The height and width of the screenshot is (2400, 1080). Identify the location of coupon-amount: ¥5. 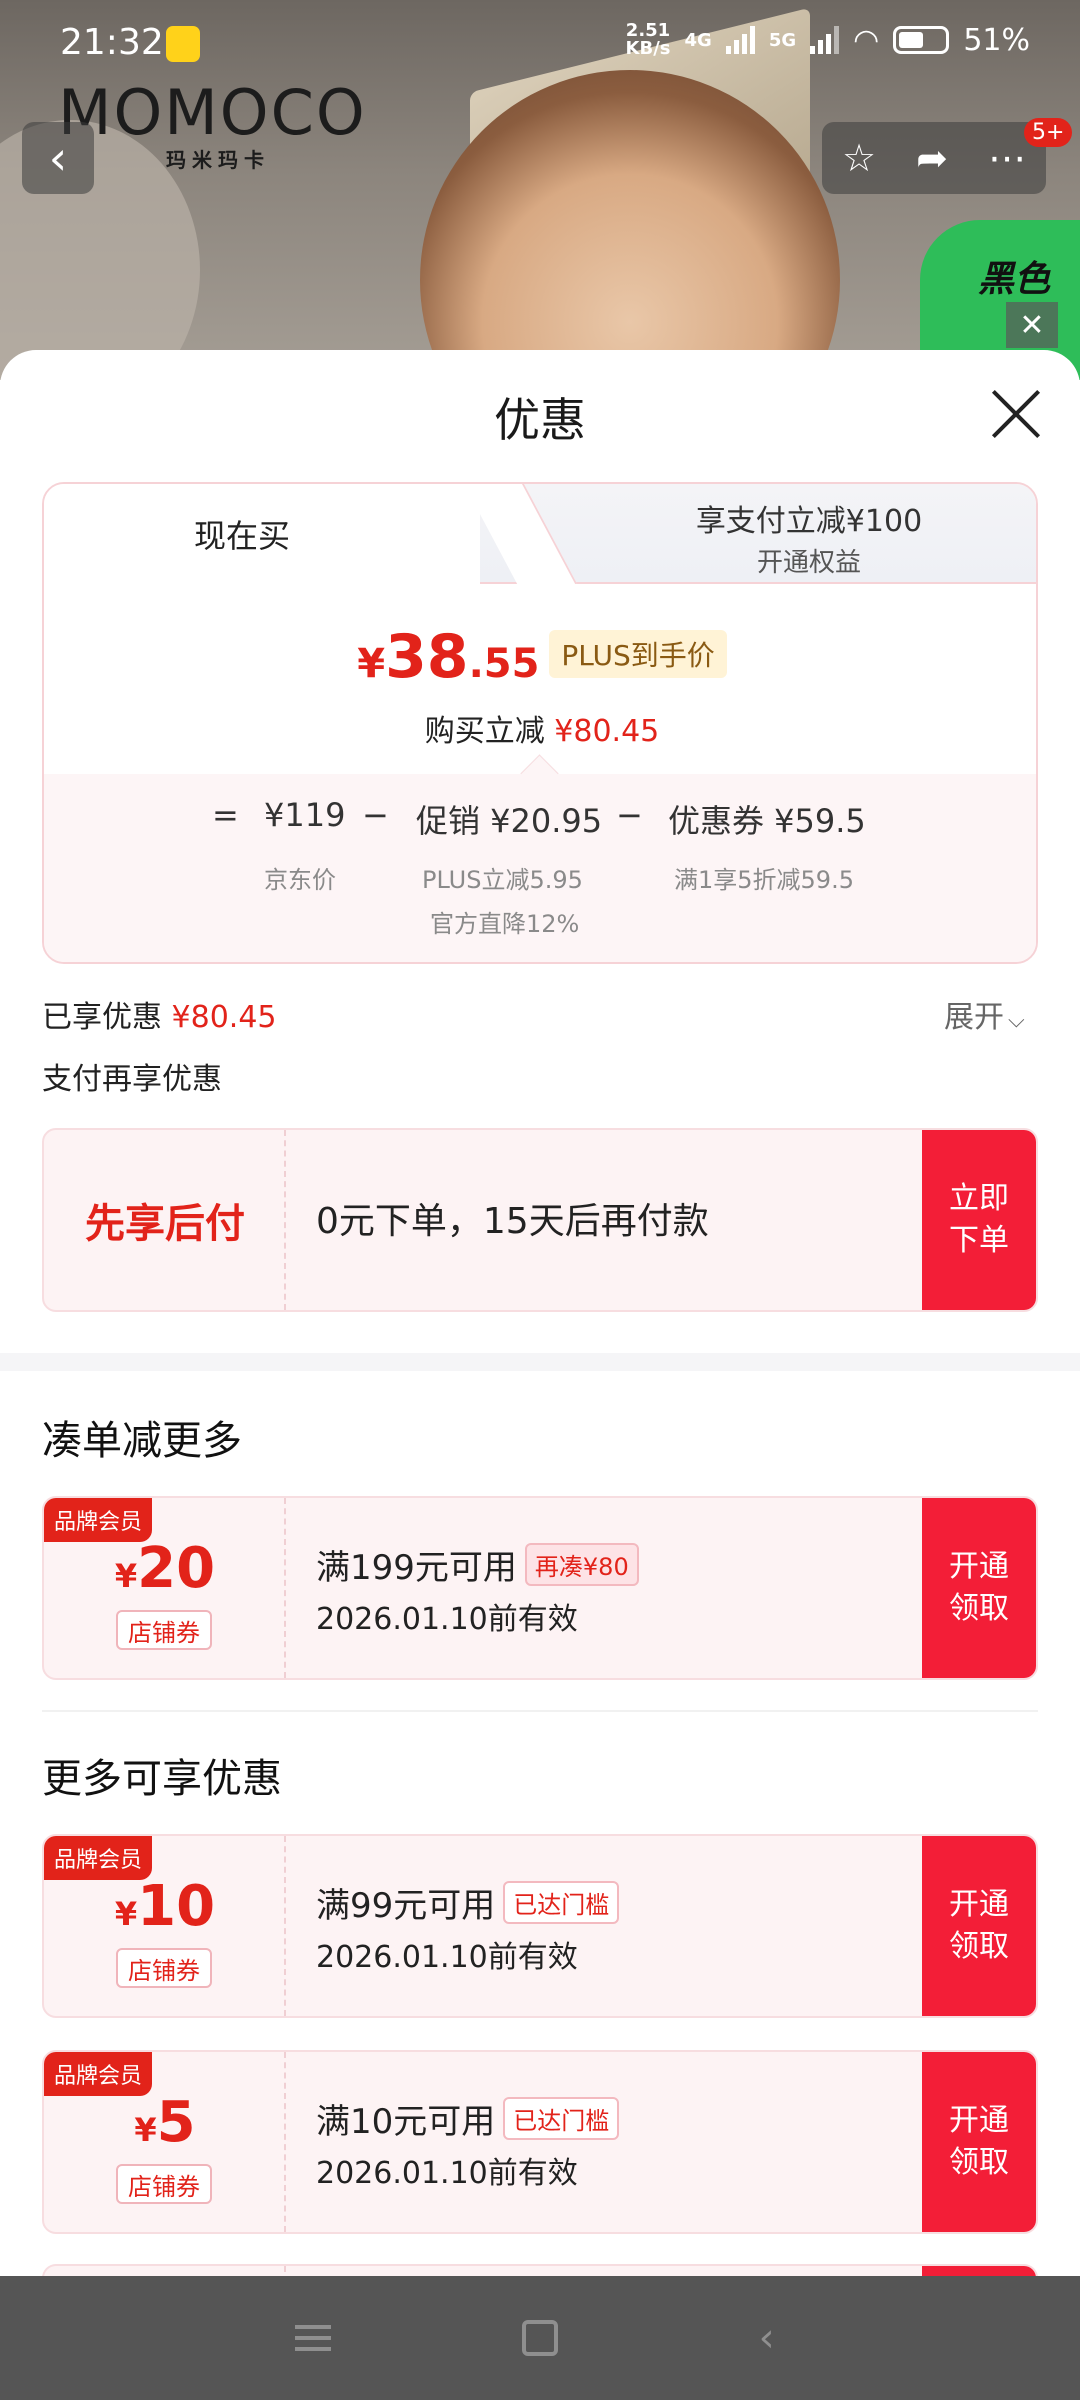
(165, 2122).